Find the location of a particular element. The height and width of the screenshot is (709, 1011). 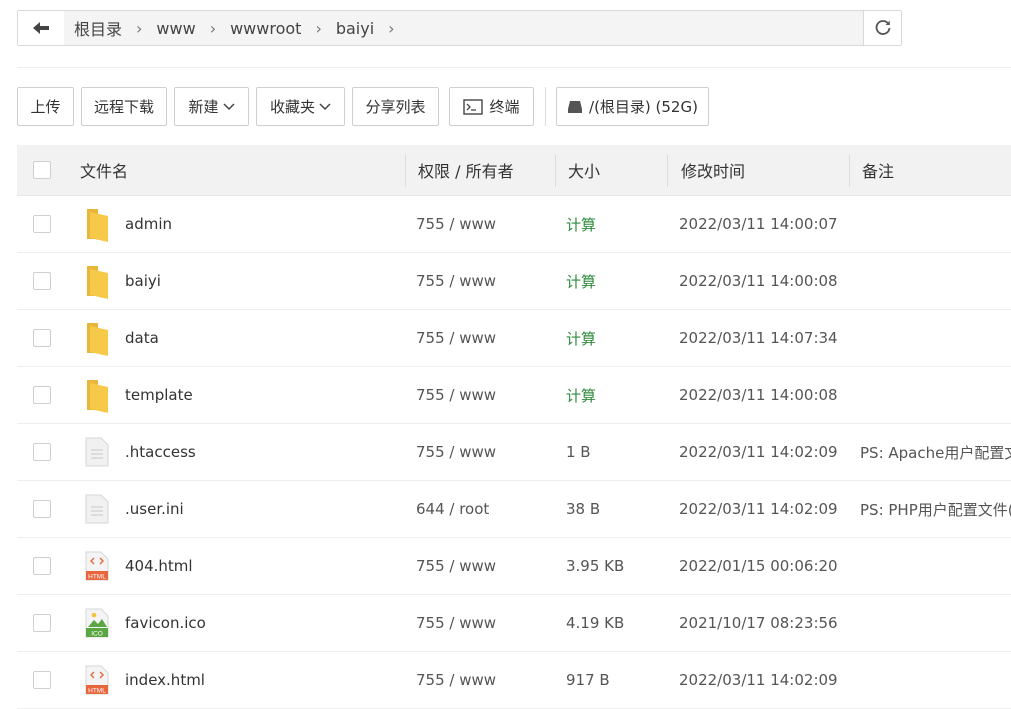

breadcrumb-root: 根目录 is located at coordinates (98, 28).